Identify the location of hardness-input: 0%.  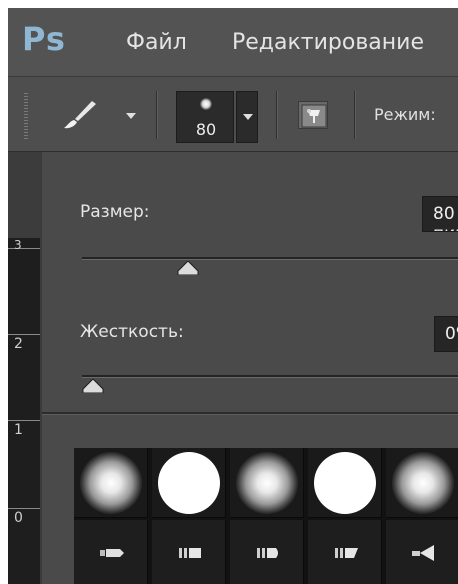
(446, 334).